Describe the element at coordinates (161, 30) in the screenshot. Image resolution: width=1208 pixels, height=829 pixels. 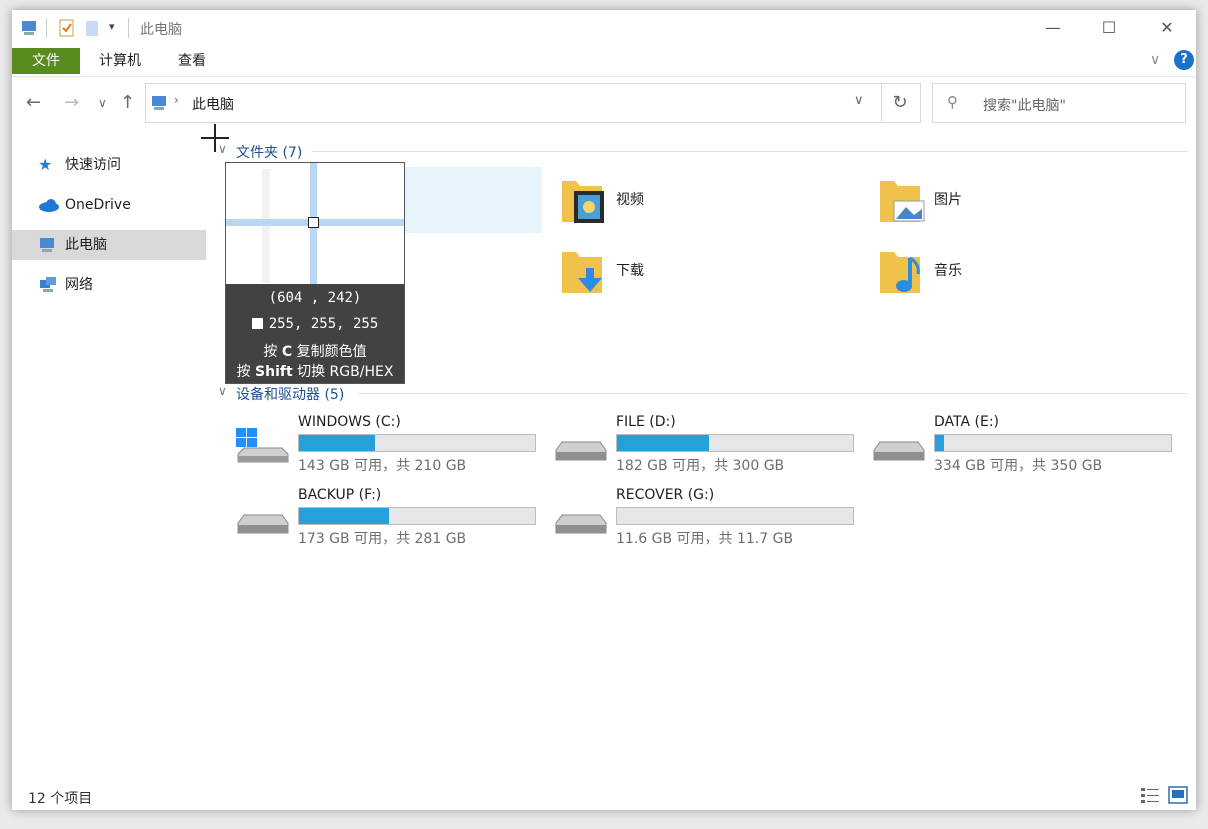
I see `window-title: 此电脑` at that location.